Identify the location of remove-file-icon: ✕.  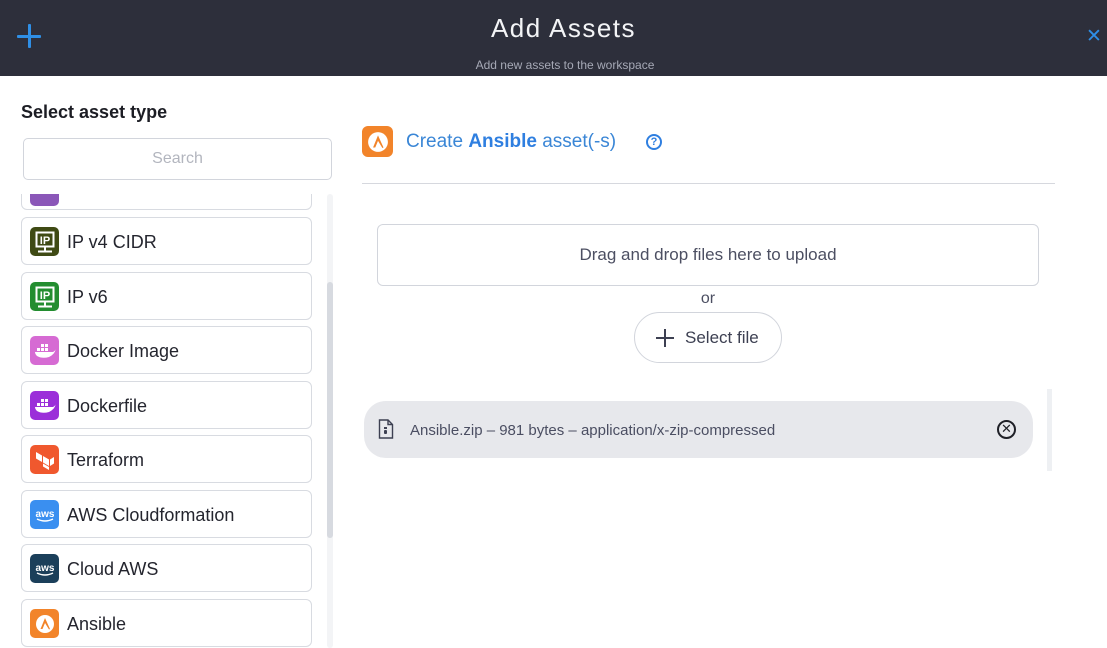
(1006, 429).